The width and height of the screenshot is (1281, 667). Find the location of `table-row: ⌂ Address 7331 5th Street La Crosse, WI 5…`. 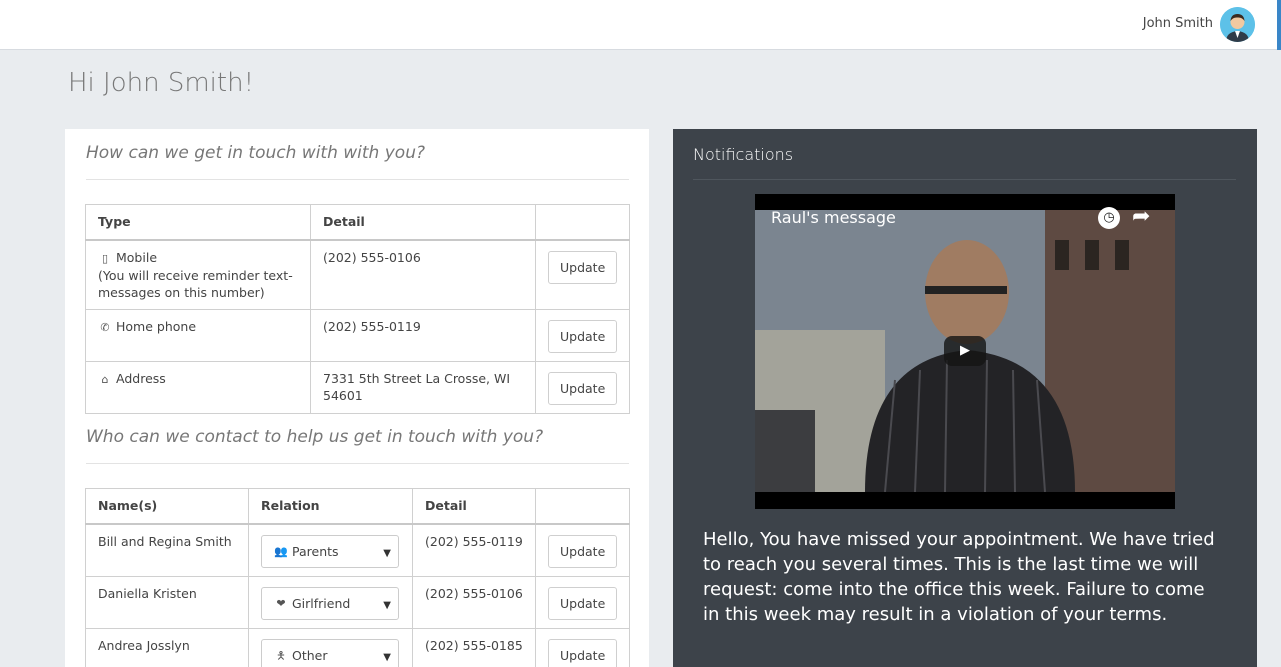

table-row: ⌂ Address 7331 5th Street La Crosse, WI 5… is located at coordinates (358, 387).